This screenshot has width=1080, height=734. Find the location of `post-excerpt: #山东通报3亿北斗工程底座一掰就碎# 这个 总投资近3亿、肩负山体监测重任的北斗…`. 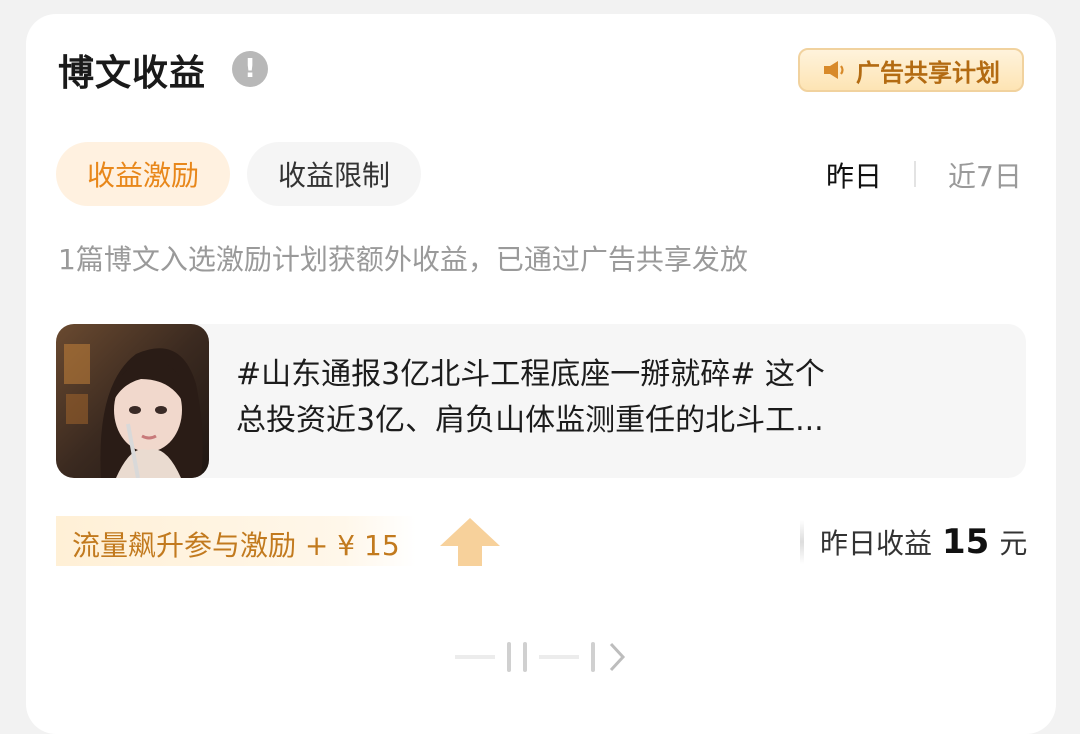

post-excerpt: #山东通报3亿北斗工程底座一掰就碎# 这个 总投资近3亿、肩负山体监测重任的北斗… is located at coordinates (616, 398).